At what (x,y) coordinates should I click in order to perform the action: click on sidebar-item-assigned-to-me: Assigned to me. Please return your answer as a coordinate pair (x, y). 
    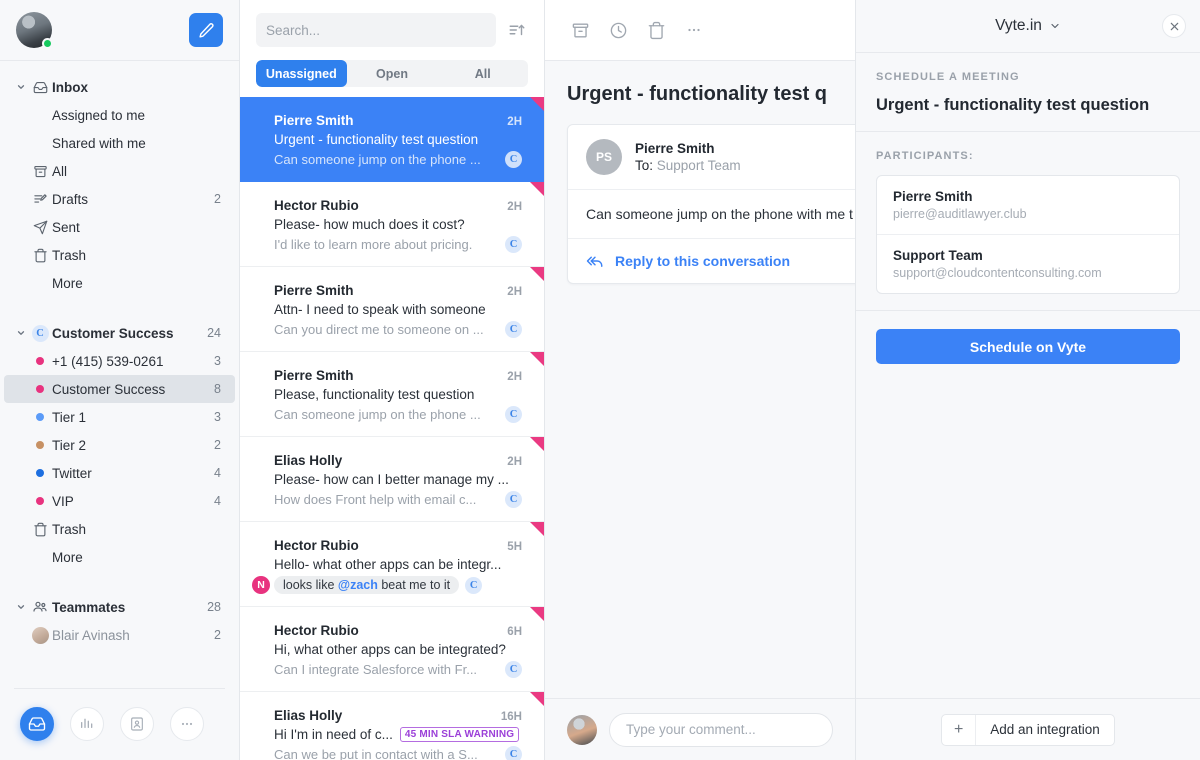
    Looking at the image, I should click on (119, 115).